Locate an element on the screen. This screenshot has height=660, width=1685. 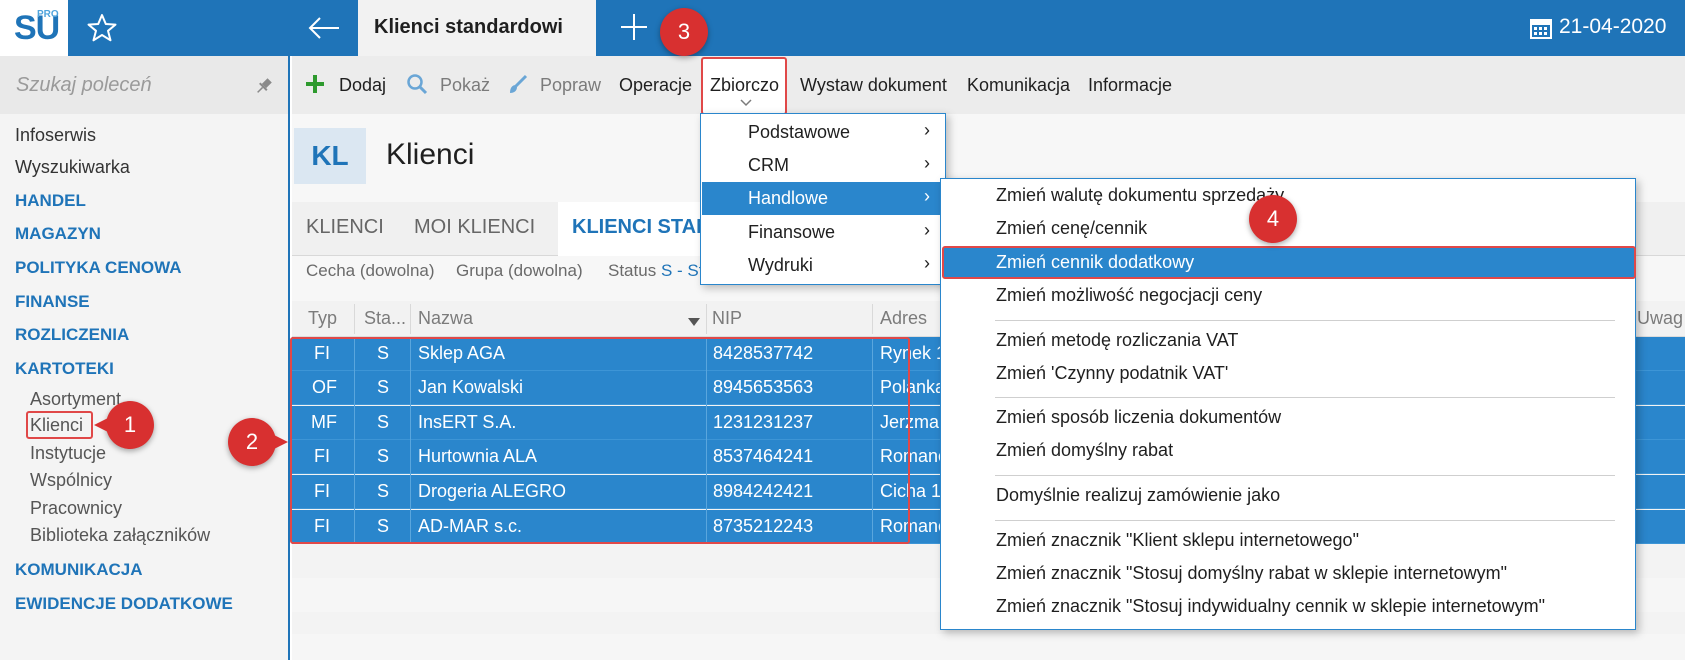
column-header-nip: NIP is located at coordinates (727, 318).